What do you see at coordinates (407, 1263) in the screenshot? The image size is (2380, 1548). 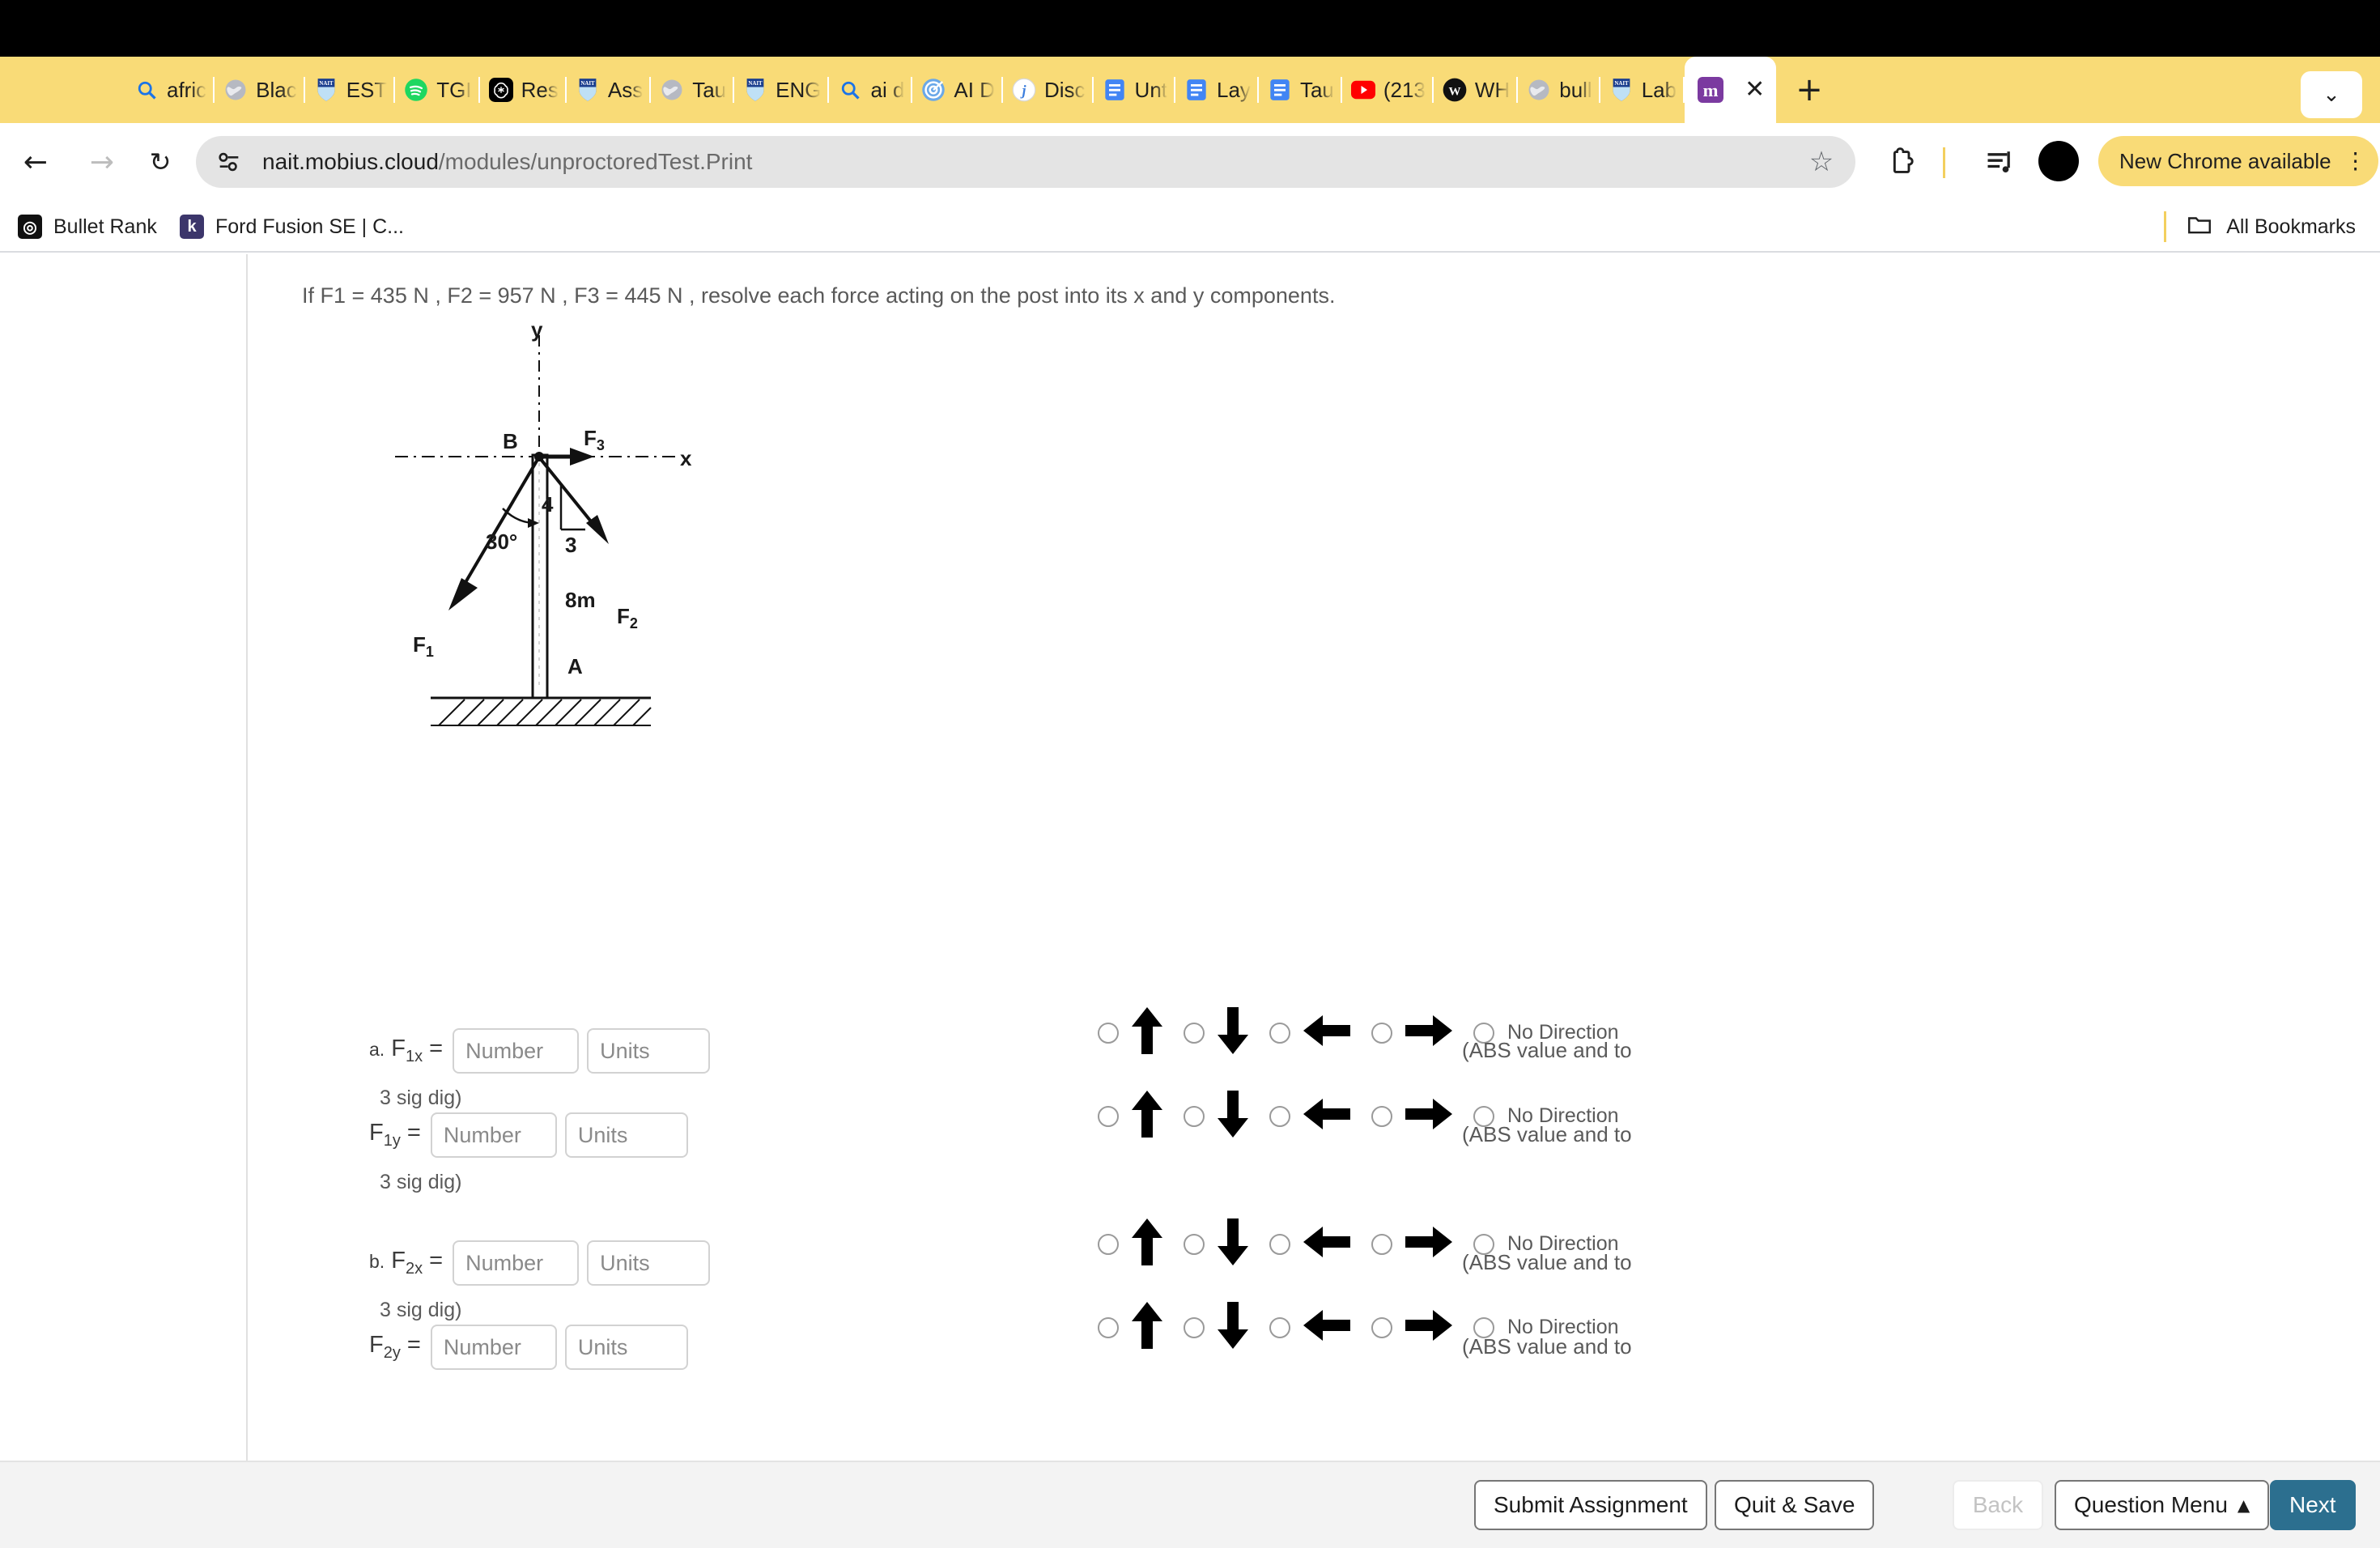 I see `answer-label: b. F2x =` at bounding box center [407, 1263].